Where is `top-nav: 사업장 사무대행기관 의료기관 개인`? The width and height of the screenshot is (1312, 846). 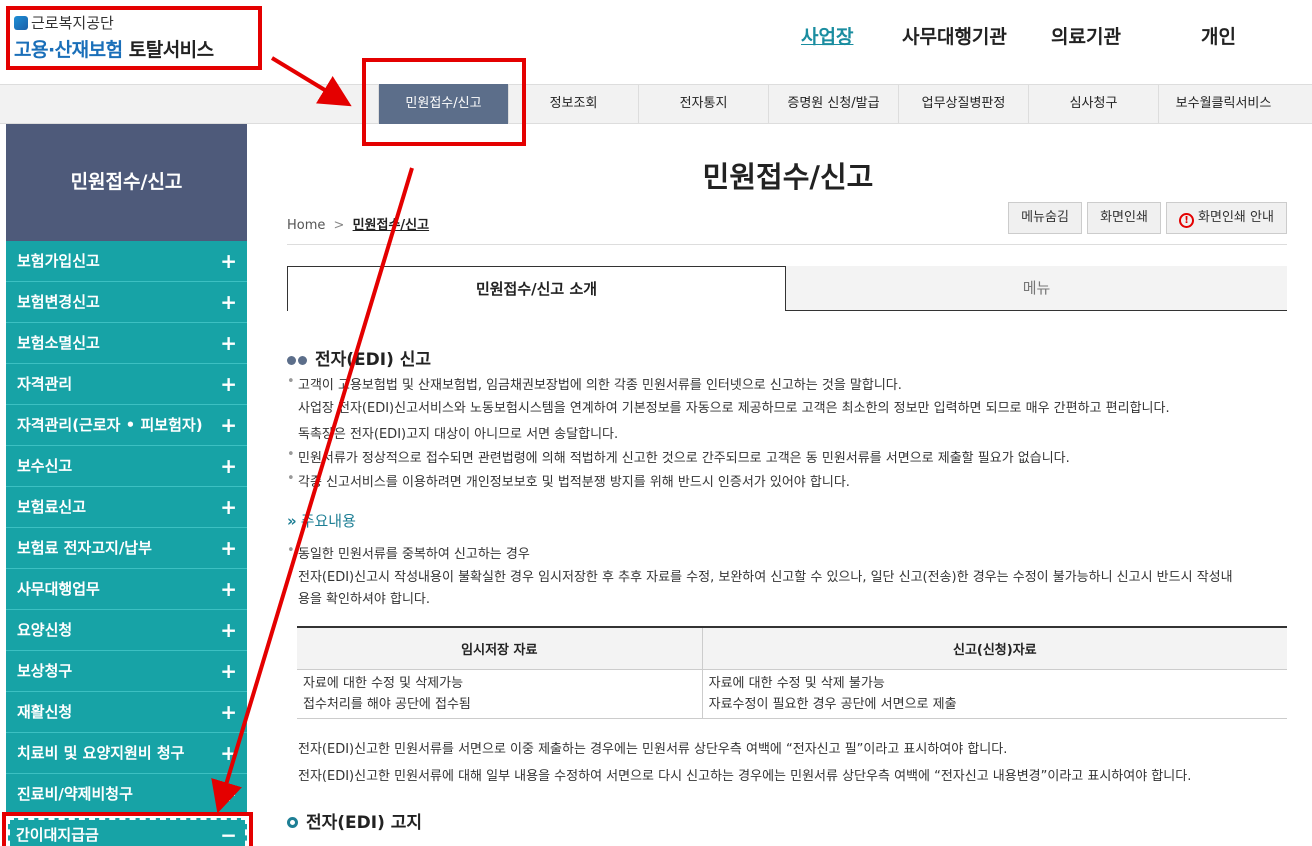 top-nav: 사업장 사무대행기관 의료기관 개인 is located at coordinates (1032, 35).